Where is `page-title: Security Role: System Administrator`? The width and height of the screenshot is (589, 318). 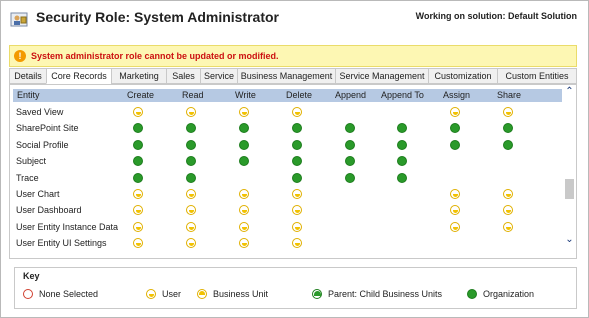
page-title: Security Role: System Administrator is located at coordinates (157, 17).